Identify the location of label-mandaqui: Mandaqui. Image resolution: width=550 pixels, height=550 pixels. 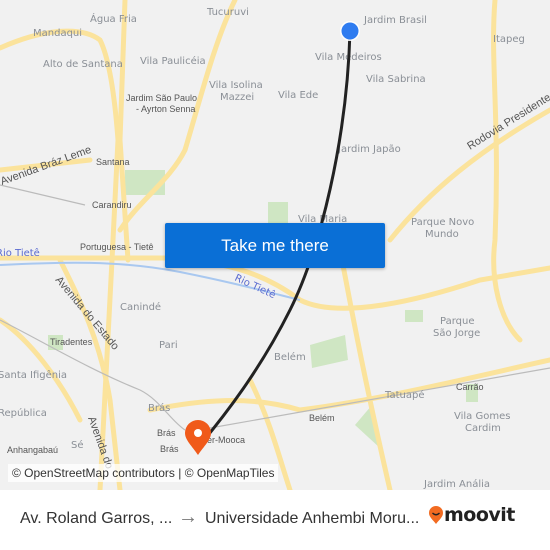
(57, 33).